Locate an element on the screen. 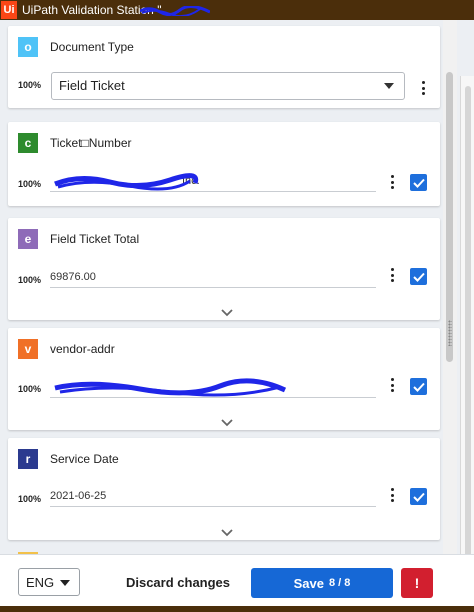 Image resolution: width=474 pixels, height=612 pixels. field-value: 69876.00 is located at coordinates (73, 277).